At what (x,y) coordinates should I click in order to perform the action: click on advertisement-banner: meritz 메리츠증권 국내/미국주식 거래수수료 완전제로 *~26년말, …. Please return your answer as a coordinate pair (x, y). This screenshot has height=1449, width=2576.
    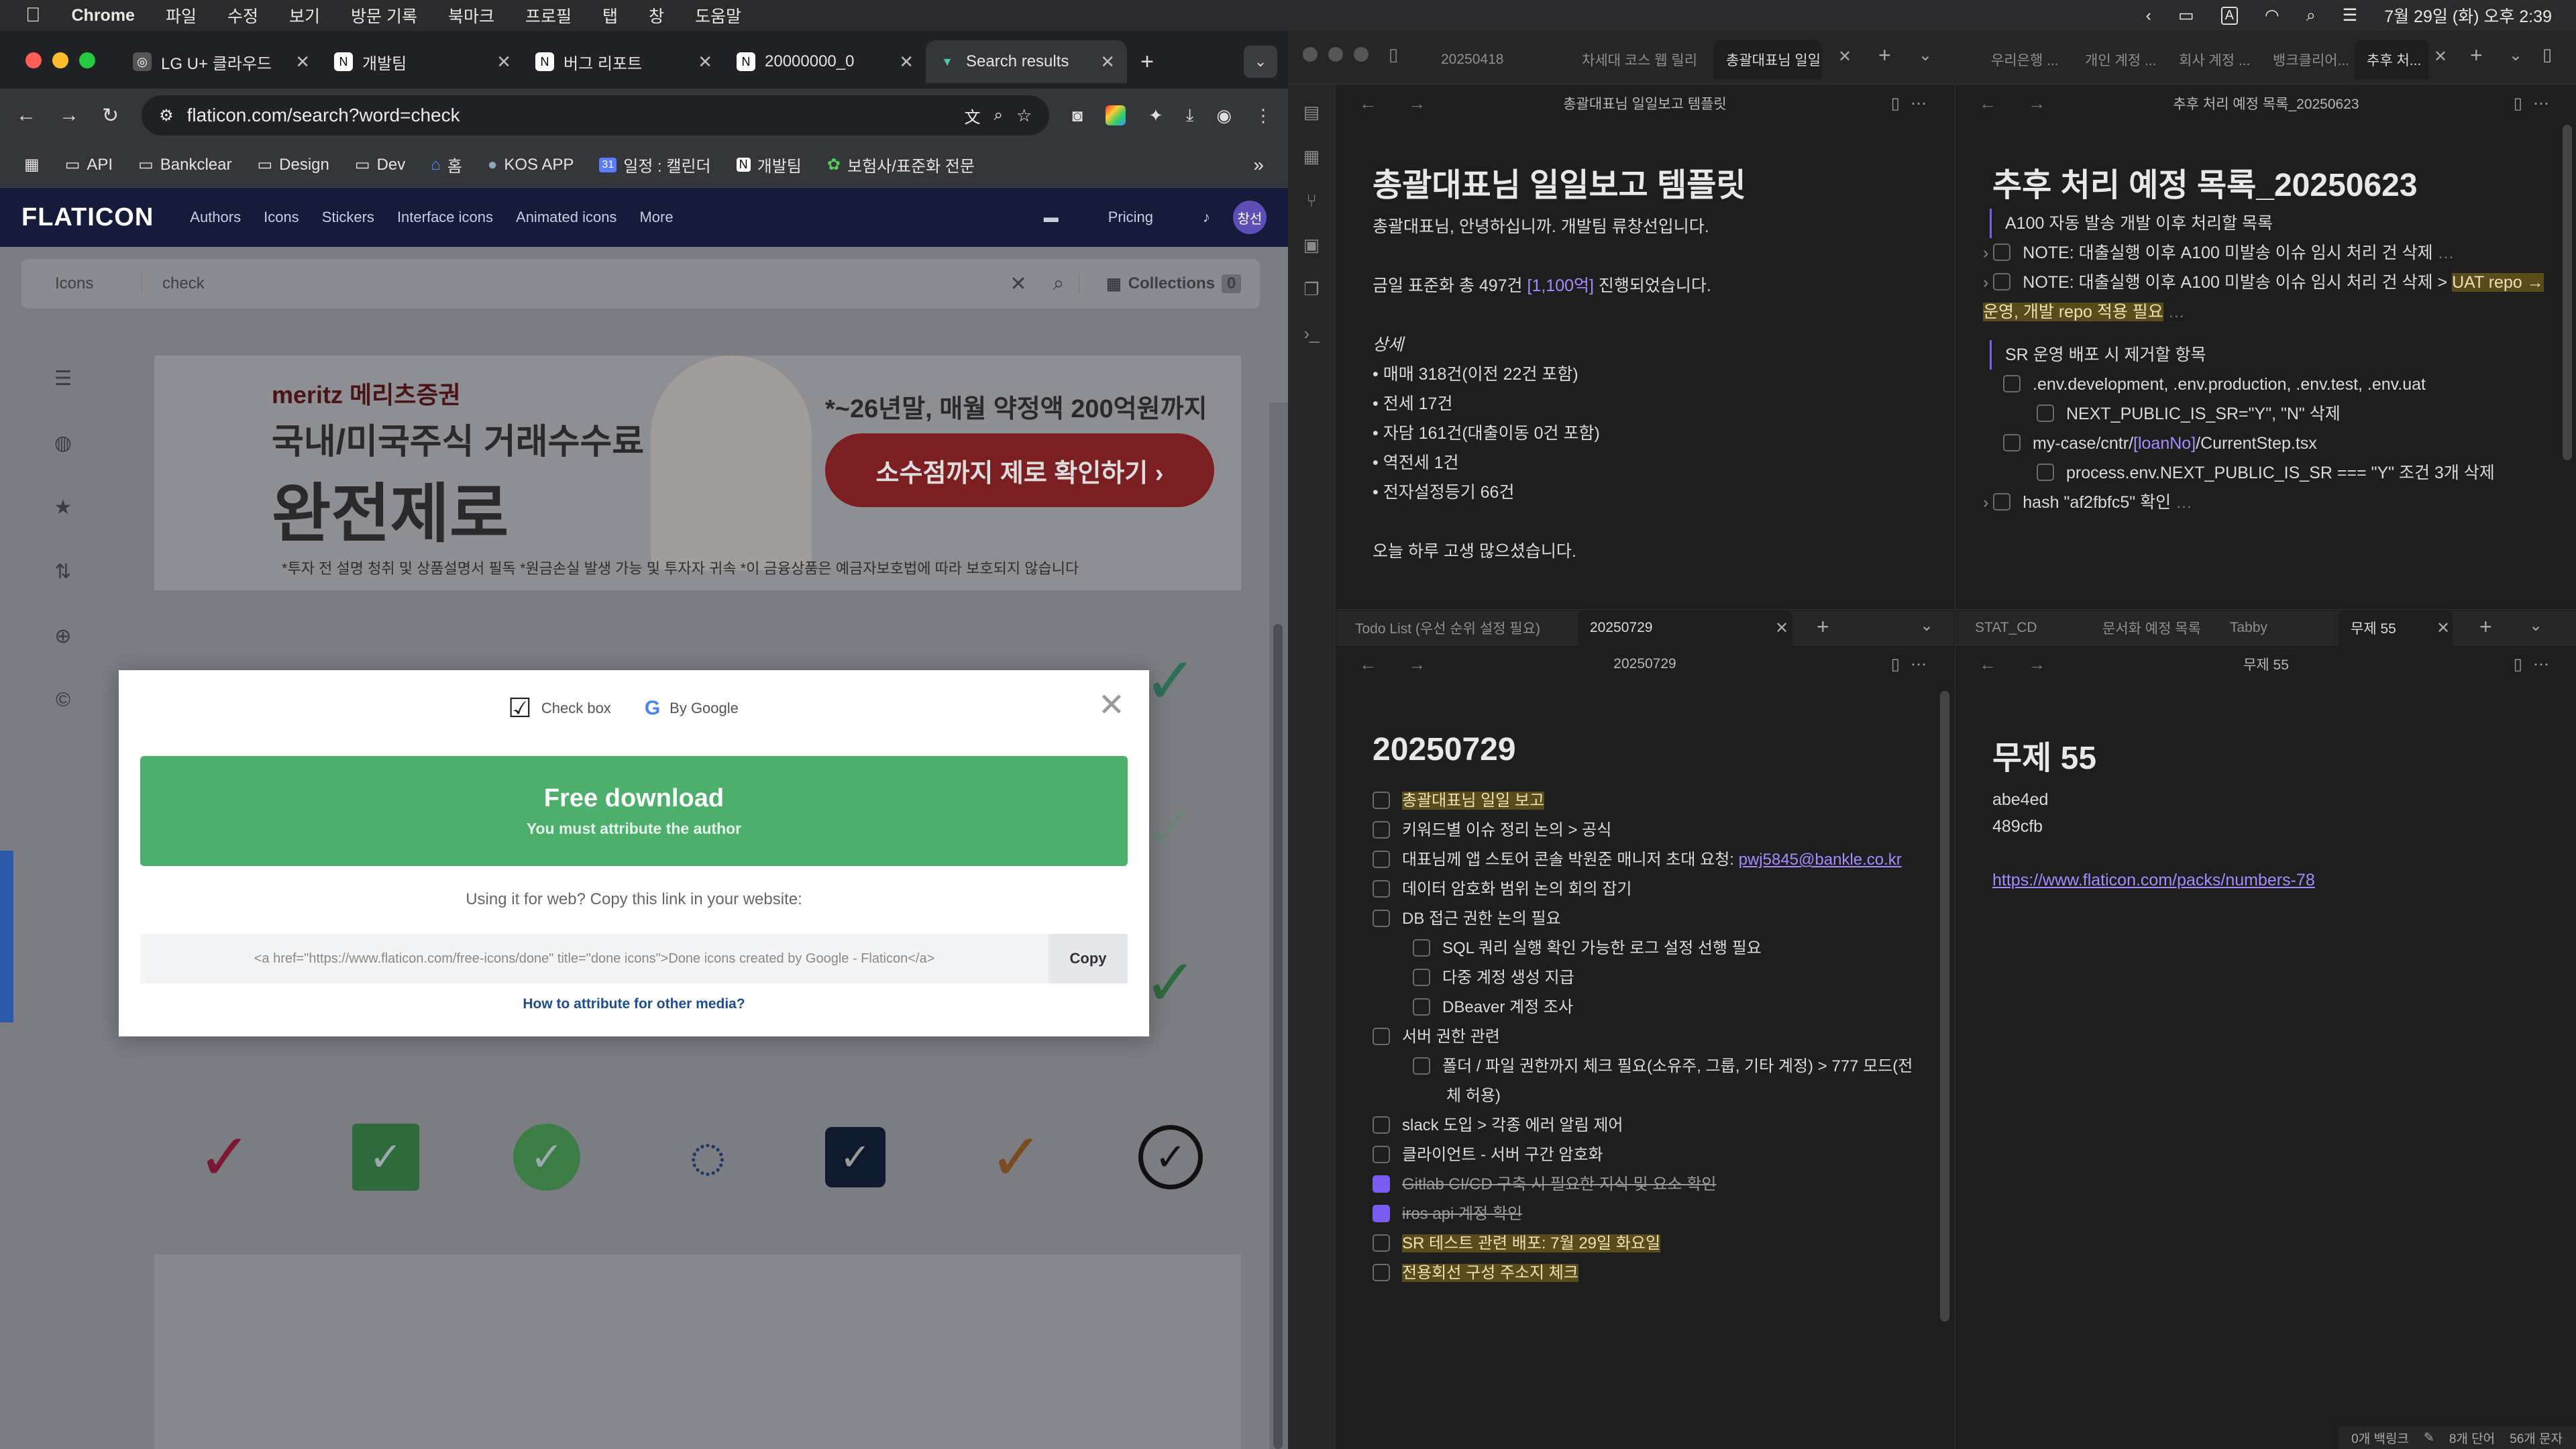
    Looking at the image, I should click on (697, 473).